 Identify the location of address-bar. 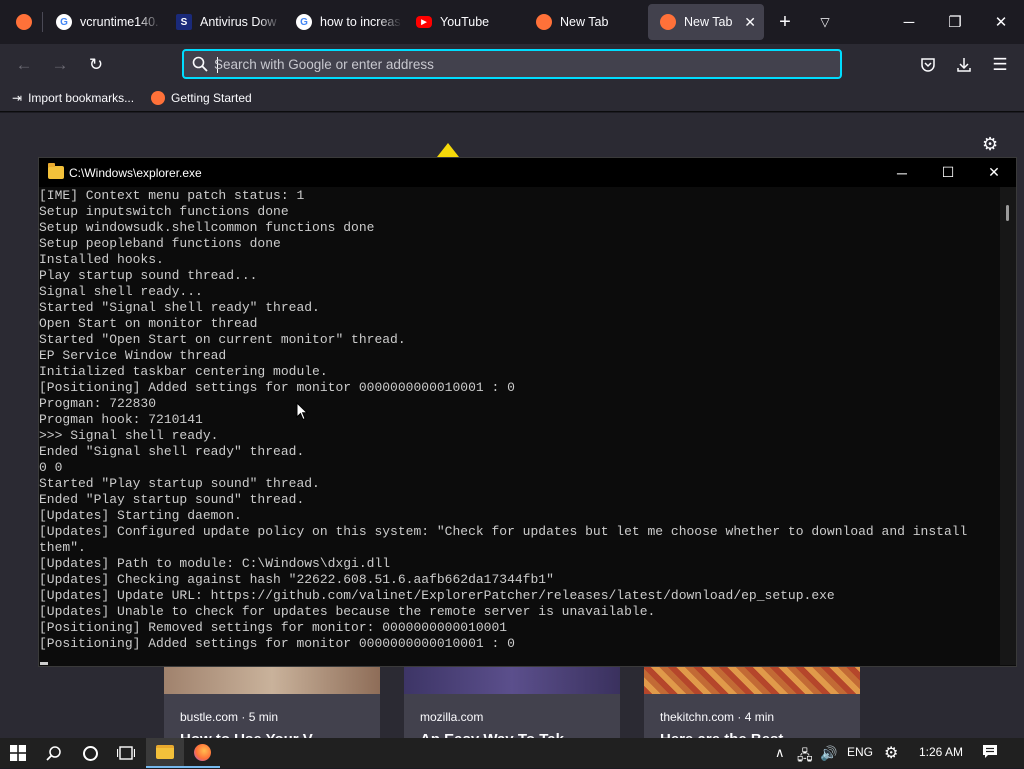
(512, 64).